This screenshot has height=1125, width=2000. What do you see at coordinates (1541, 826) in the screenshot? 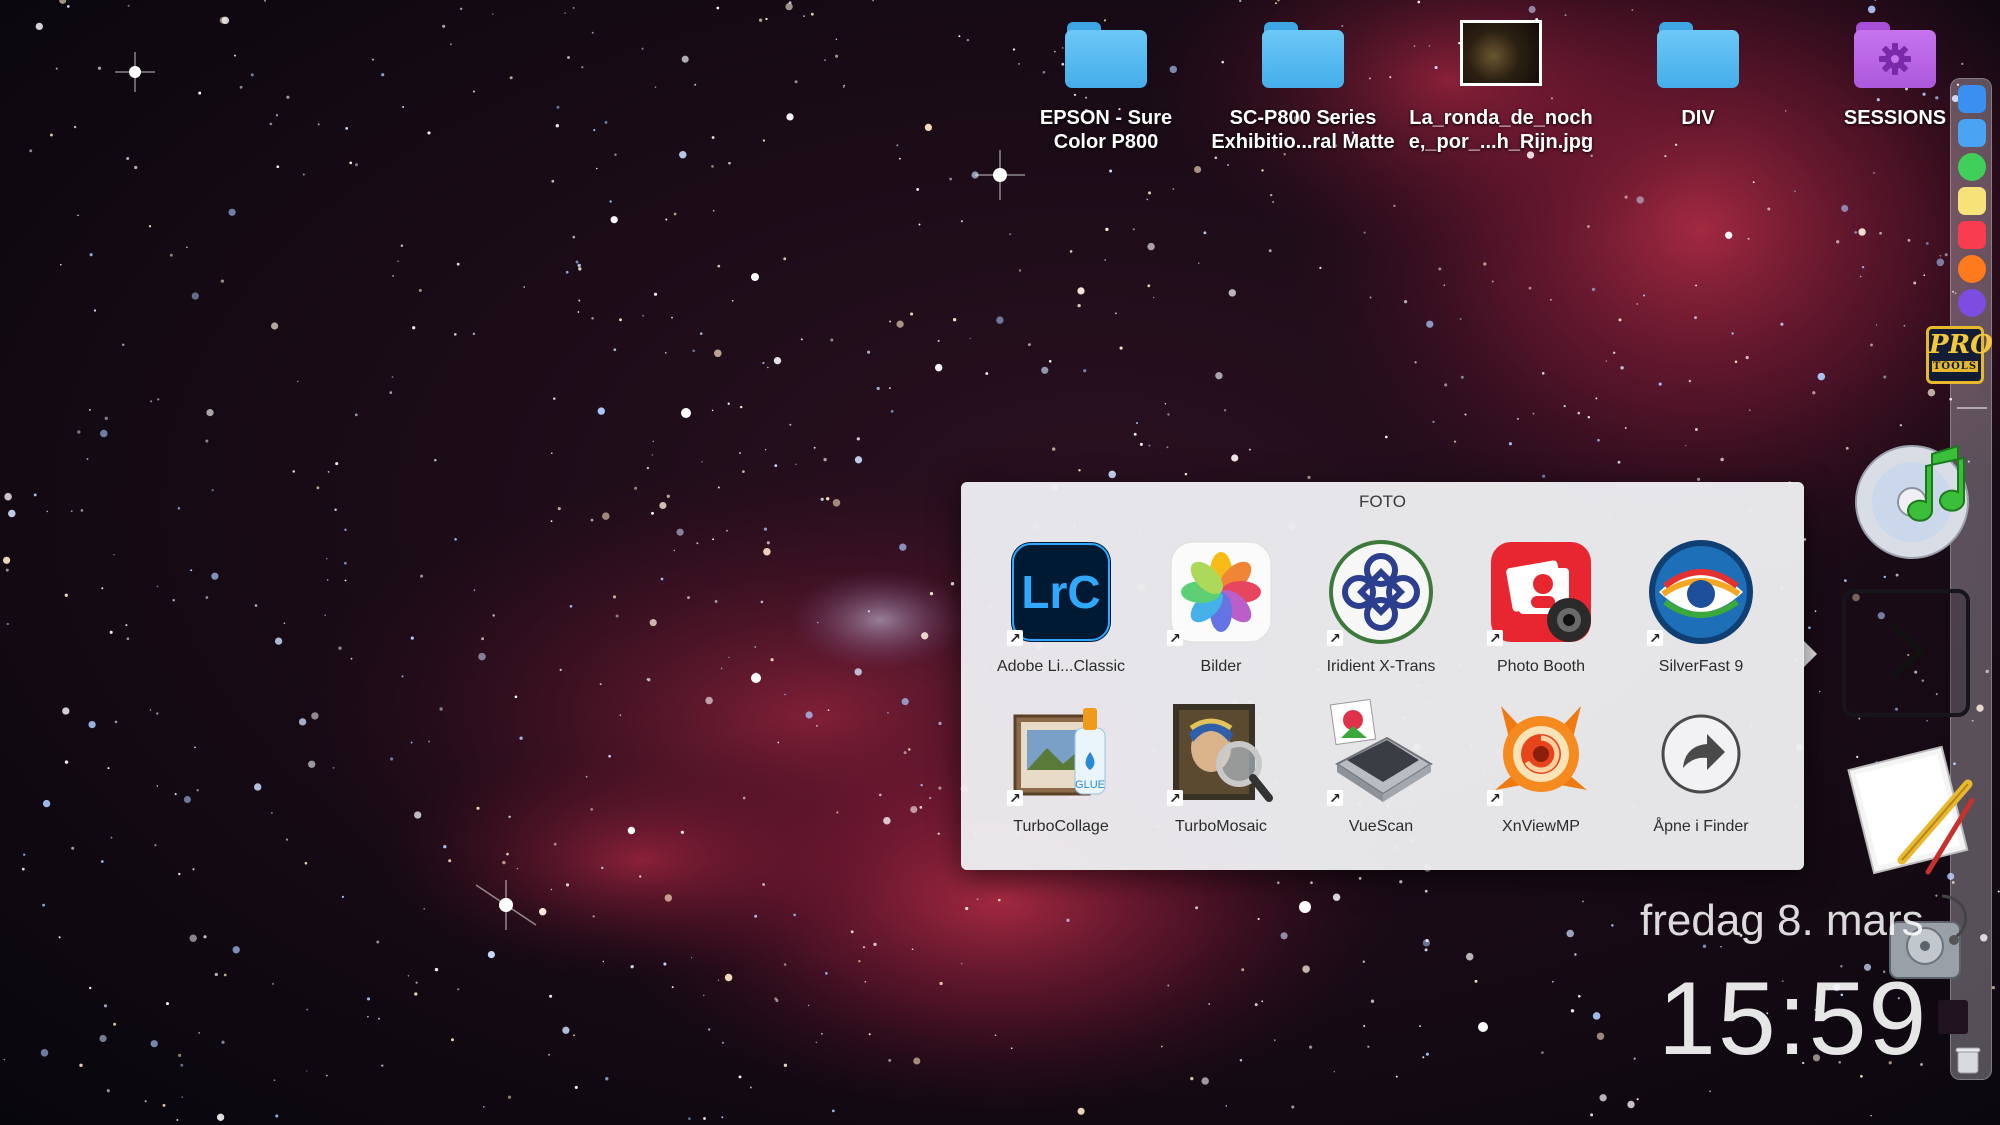
I see `stack-app-label: XnViewMP` at bounding box center [1541, 826].